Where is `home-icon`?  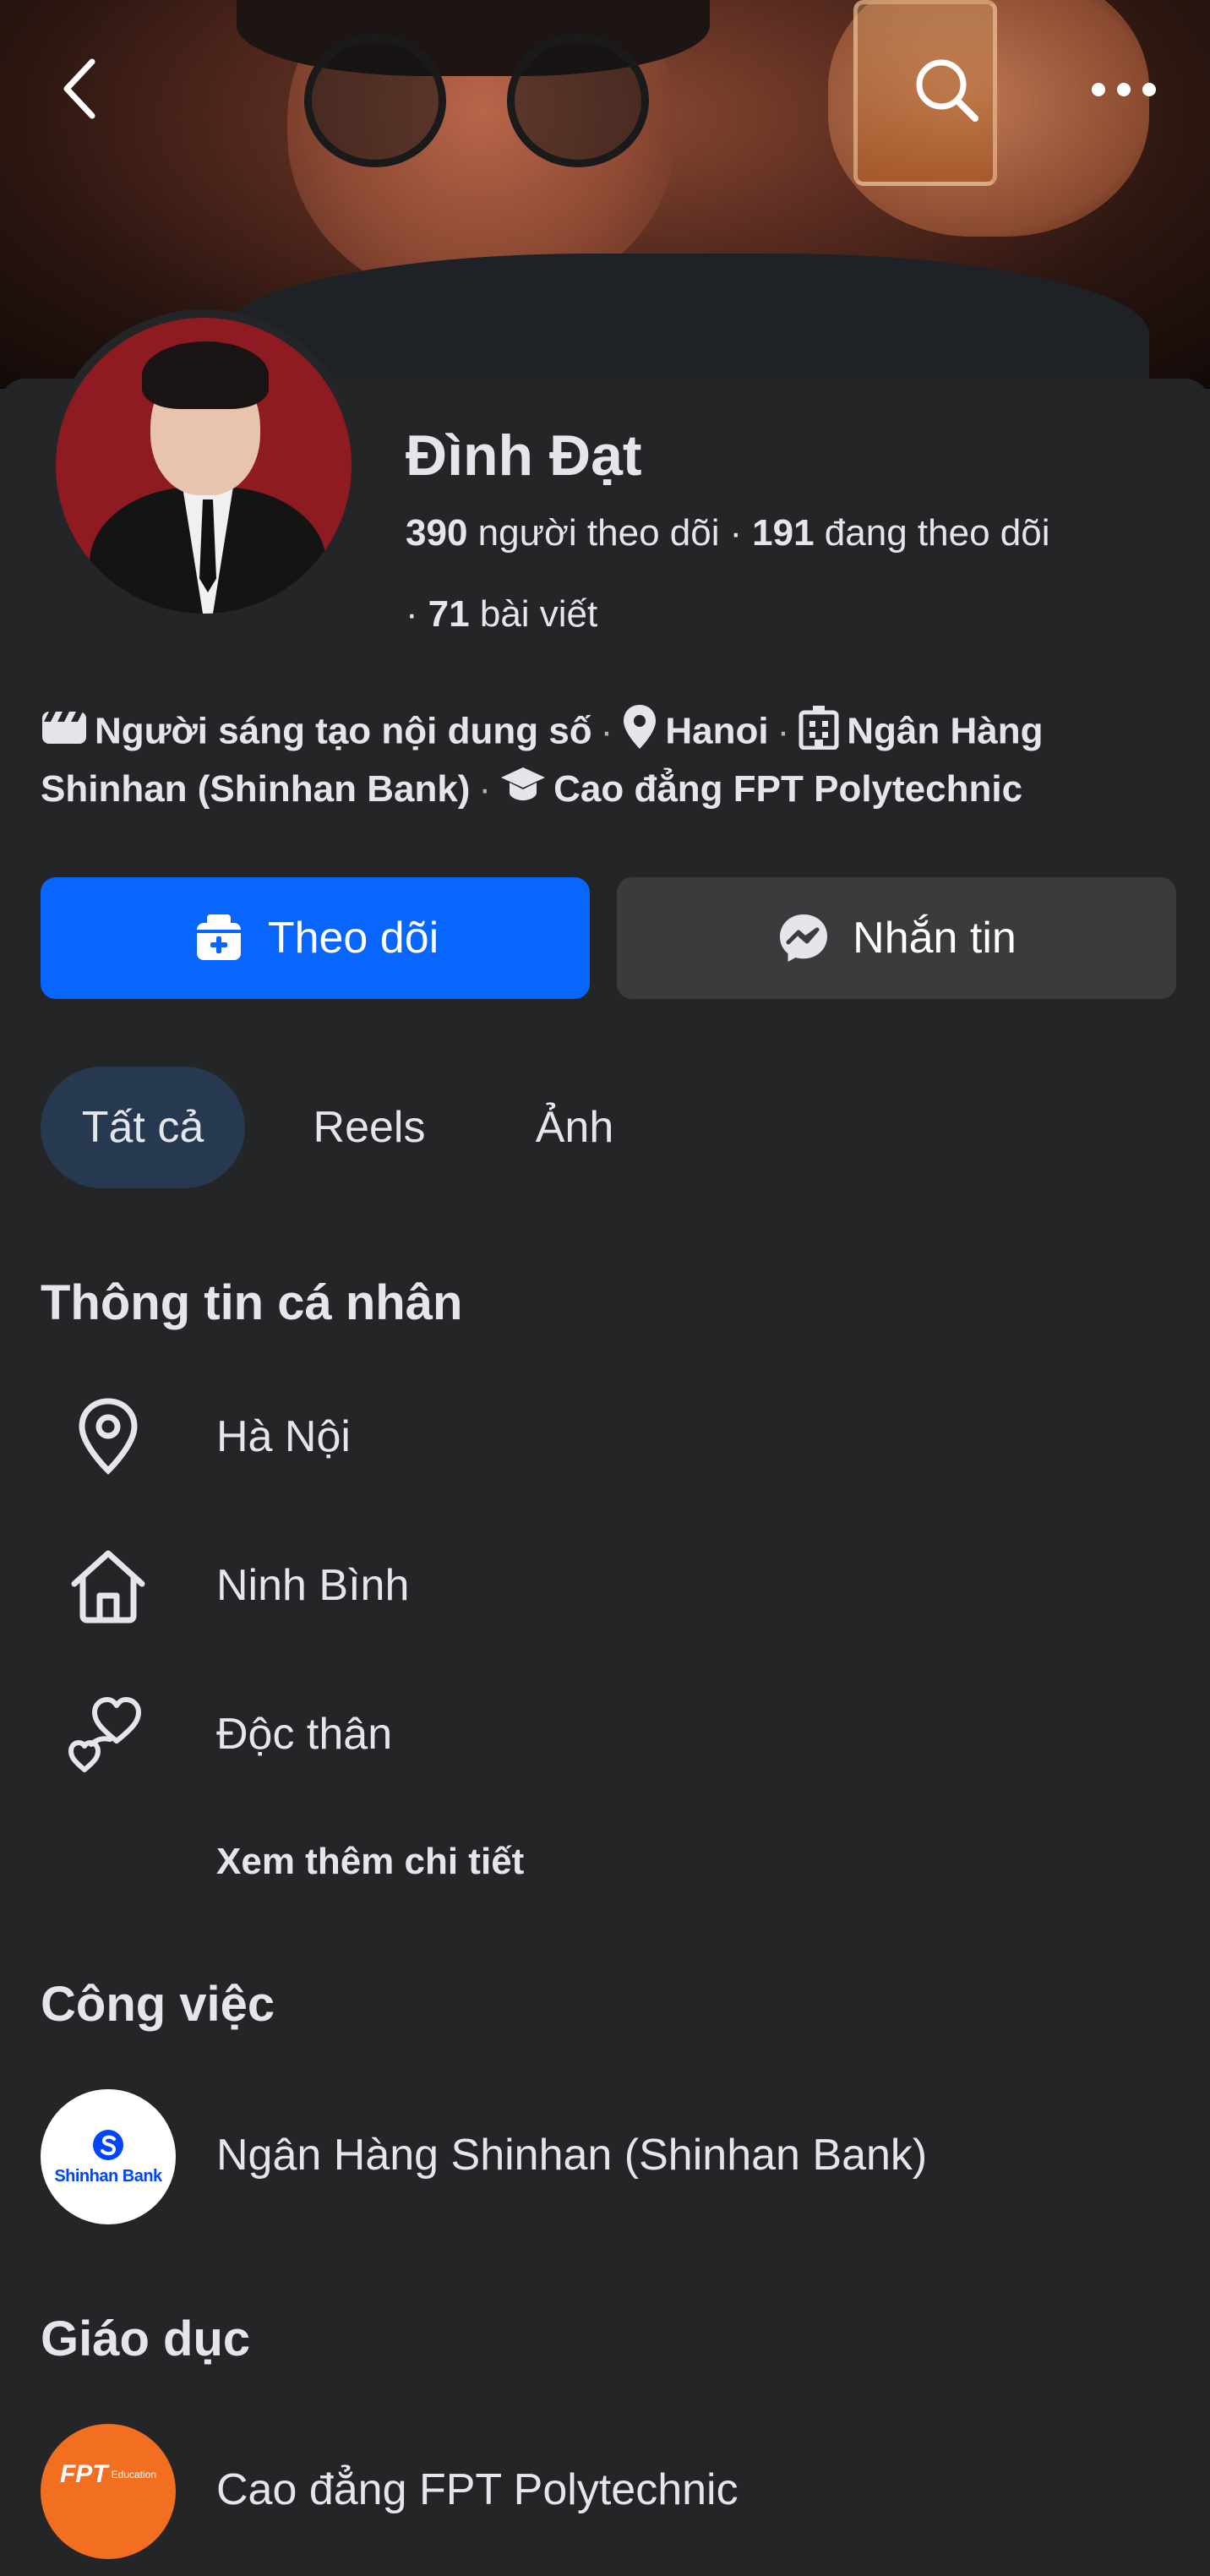 home-icon is located at coordinates (108, 1585).